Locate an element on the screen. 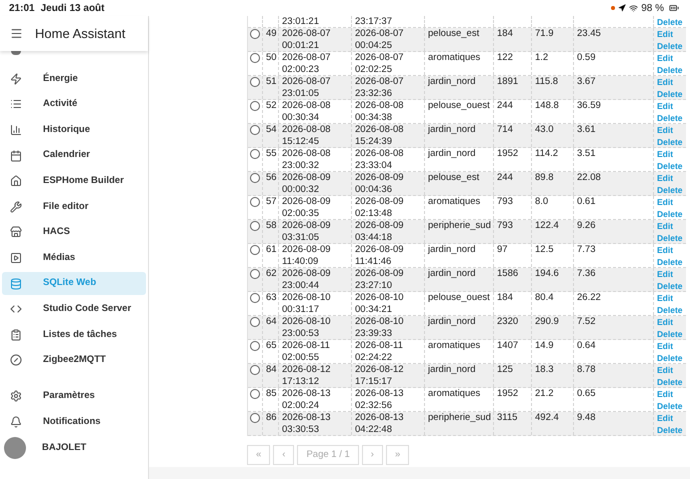 The width and height of the screenshot is (690, 479). calendar-icon is located at coordinates (16, 156).